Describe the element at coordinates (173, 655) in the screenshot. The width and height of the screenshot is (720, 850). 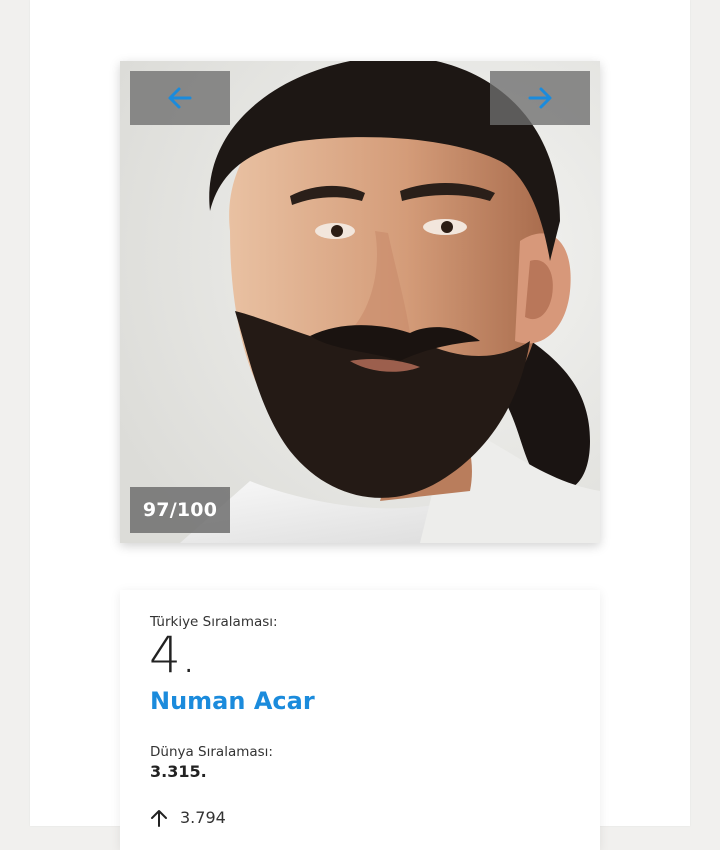
I see `turkey-rank-value: 4.` at that location.